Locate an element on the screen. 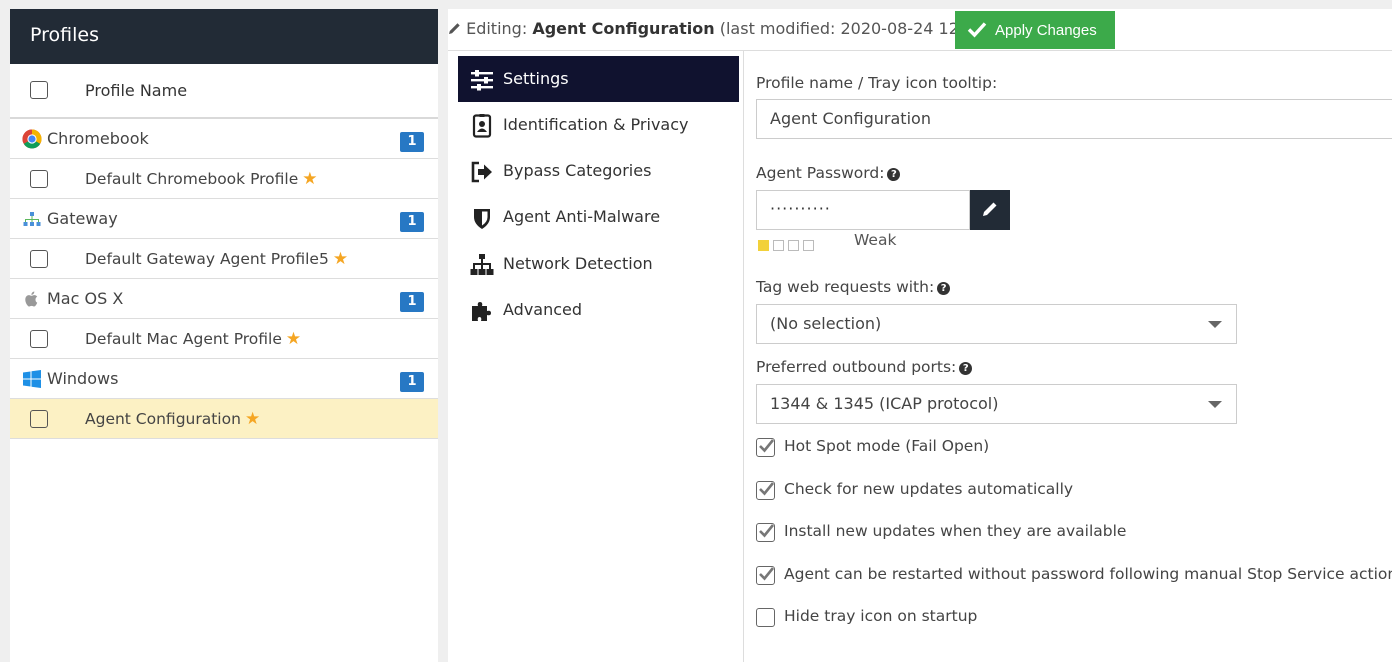 The height and width of the screenshot is (662, 1392). apple-icon is located at coordinates (31, 299).